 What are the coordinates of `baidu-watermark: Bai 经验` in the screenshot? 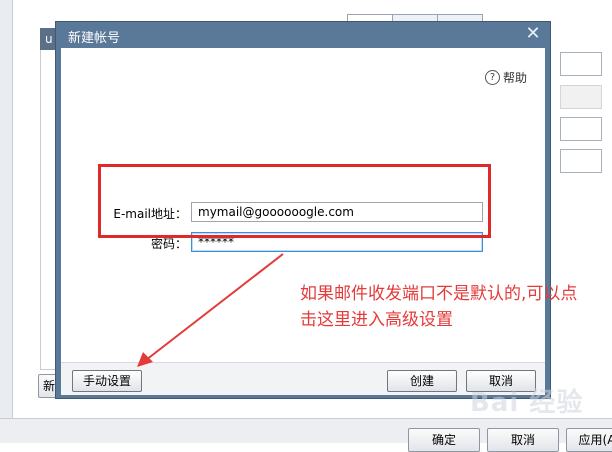 It's located at (527, 403).